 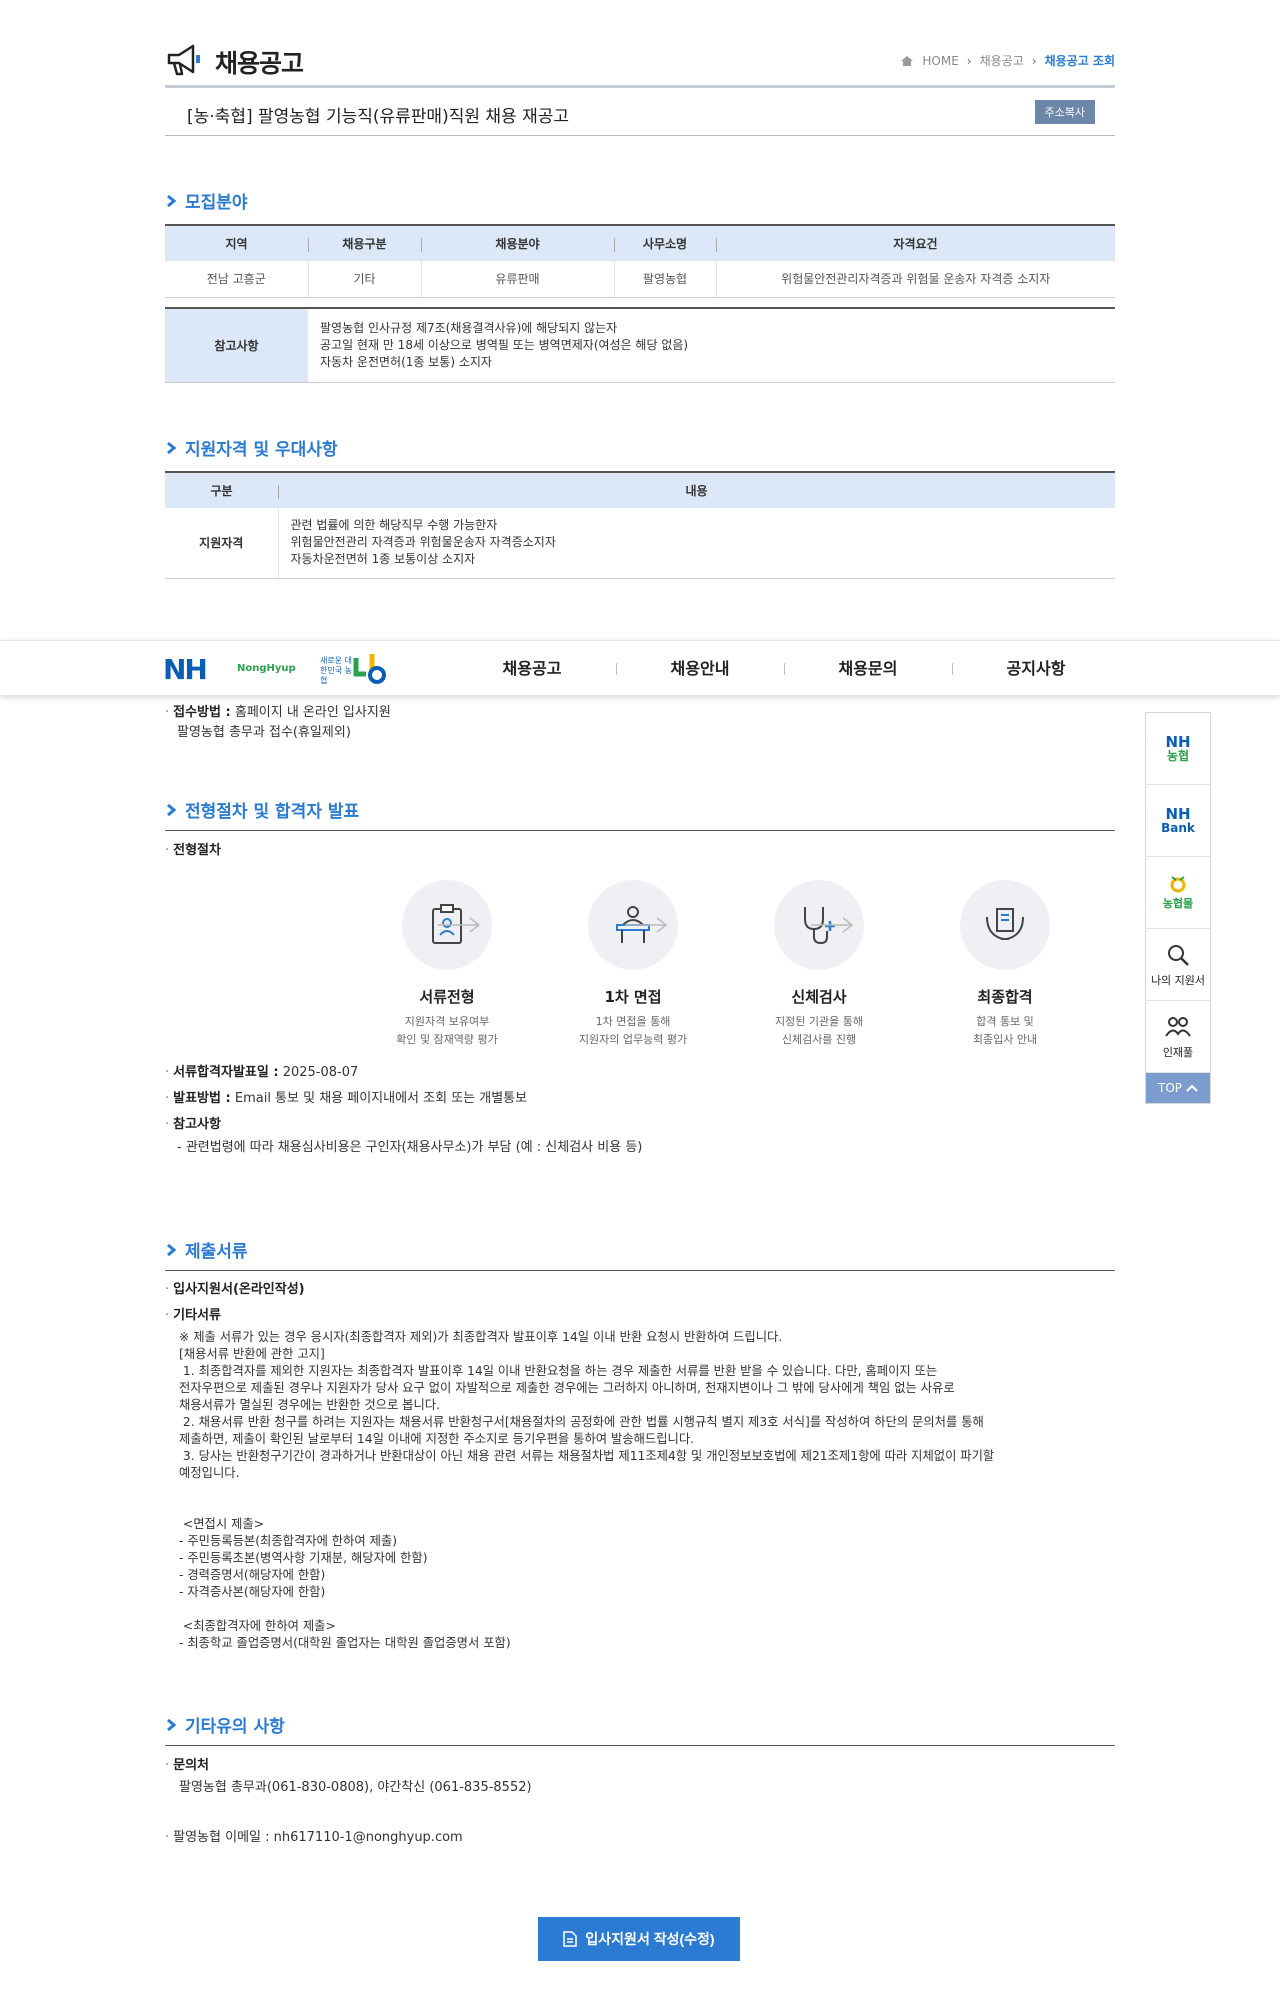 I want to click on nh-logo: NH, so click(x=185, y=669).